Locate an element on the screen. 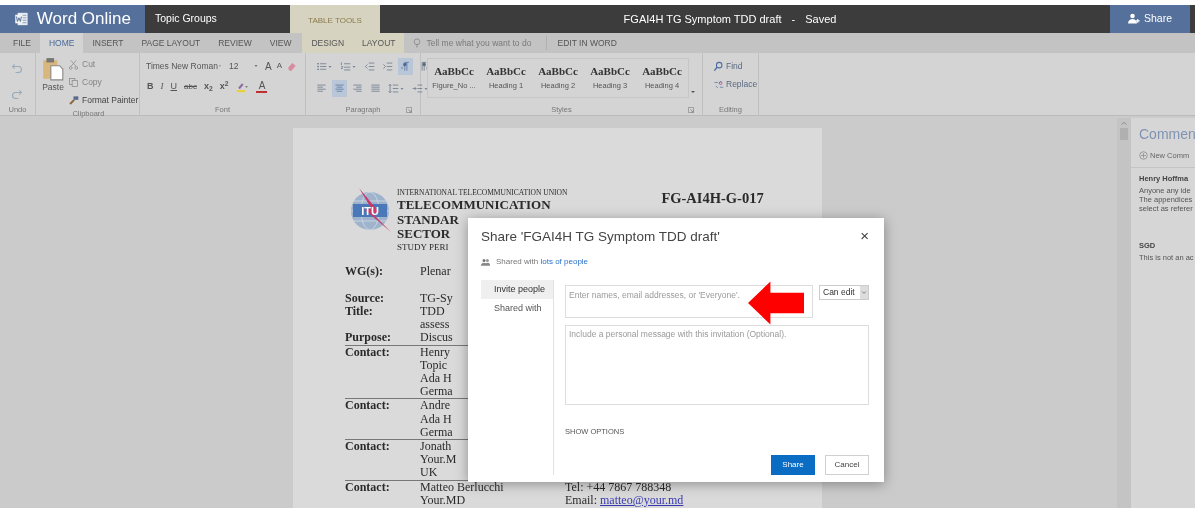 The height and width of the screenshot is (508, 1195). dialog-tab: Invite people is located at coordinates (517, 289).